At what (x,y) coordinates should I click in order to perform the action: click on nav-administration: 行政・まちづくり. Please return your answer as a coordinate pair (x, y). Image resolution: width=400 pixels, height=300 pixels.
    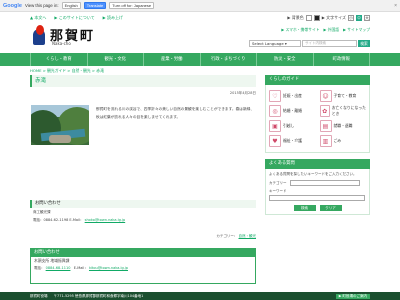
    Looking at the image, I should click on (229, 59).